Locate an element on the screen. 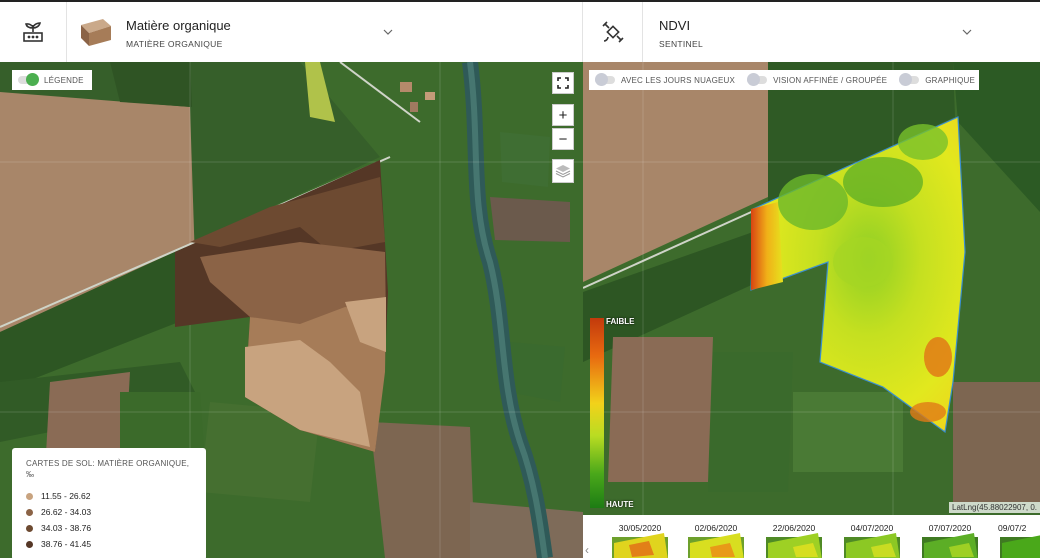  scale-high-label: HAUTE is located at coordinates (620, 504).